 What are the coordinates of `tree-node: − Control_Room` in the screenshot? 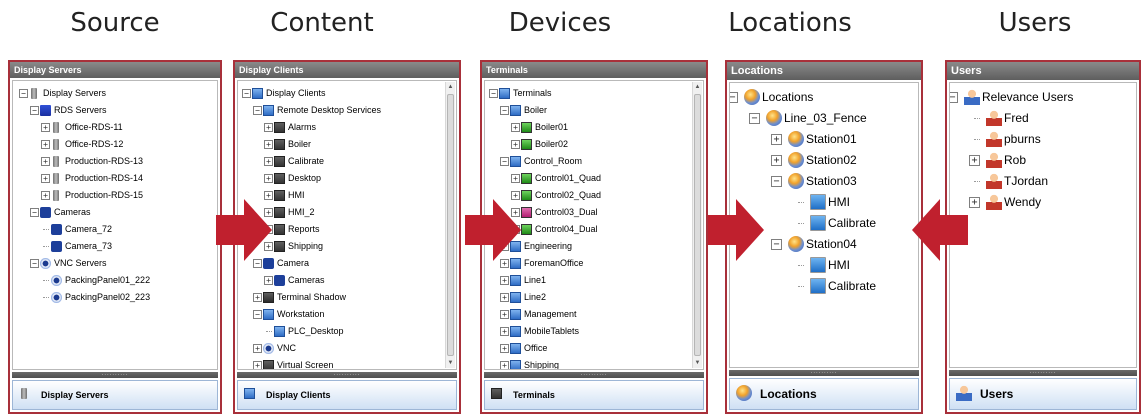 It's located at (595, 161).